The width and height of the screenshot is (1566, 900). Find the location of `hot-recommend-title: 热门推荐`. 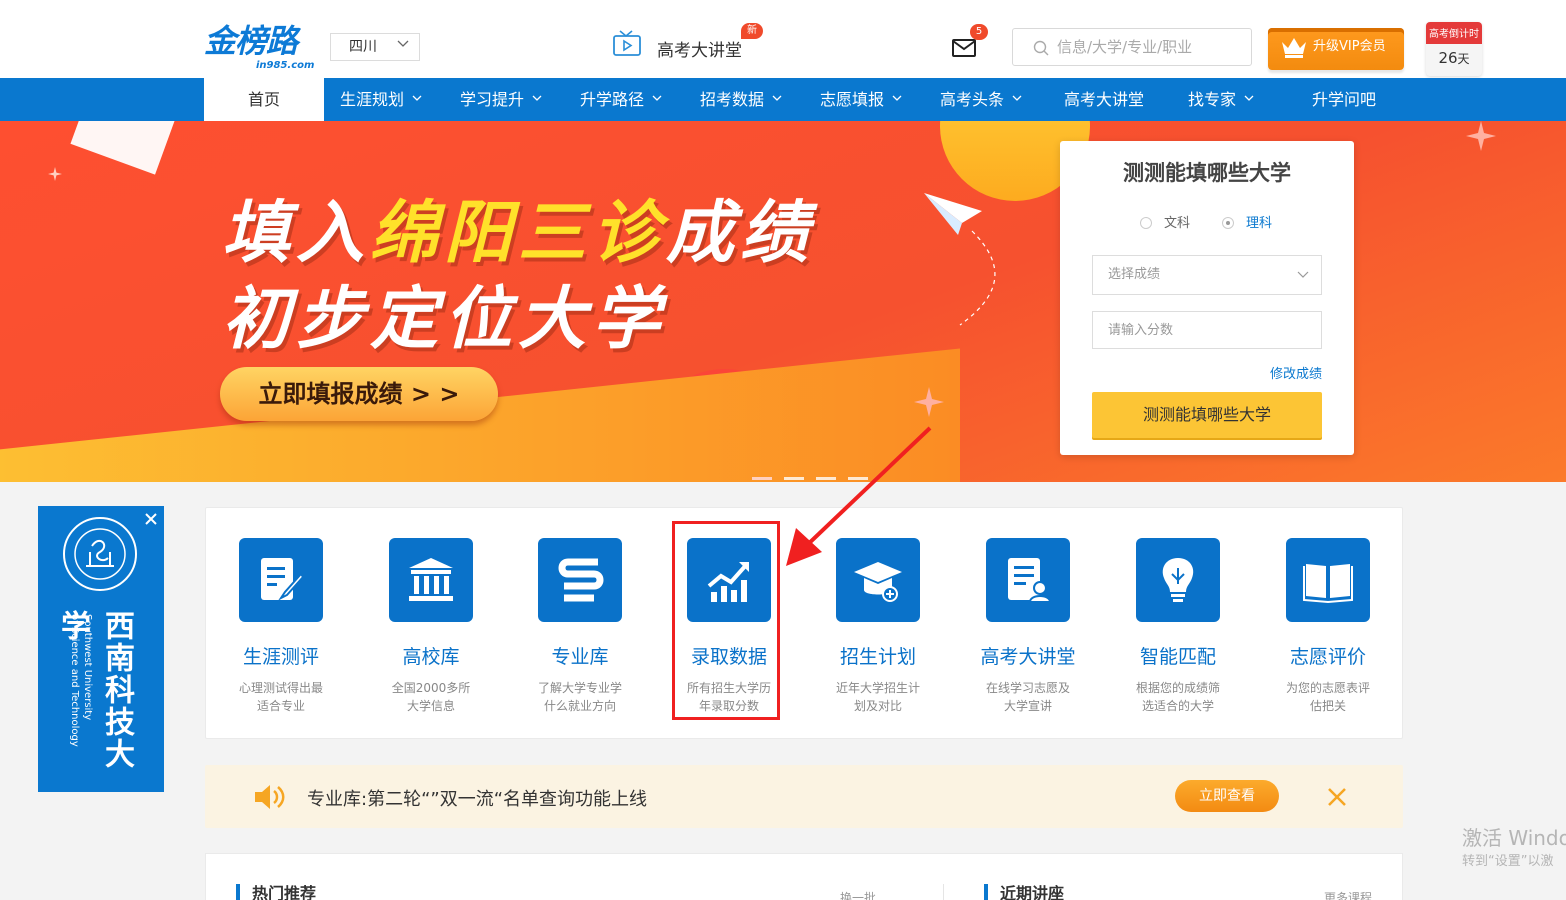

hot-recommend-title: 热门推荐 is located at coordinates (276, 892).